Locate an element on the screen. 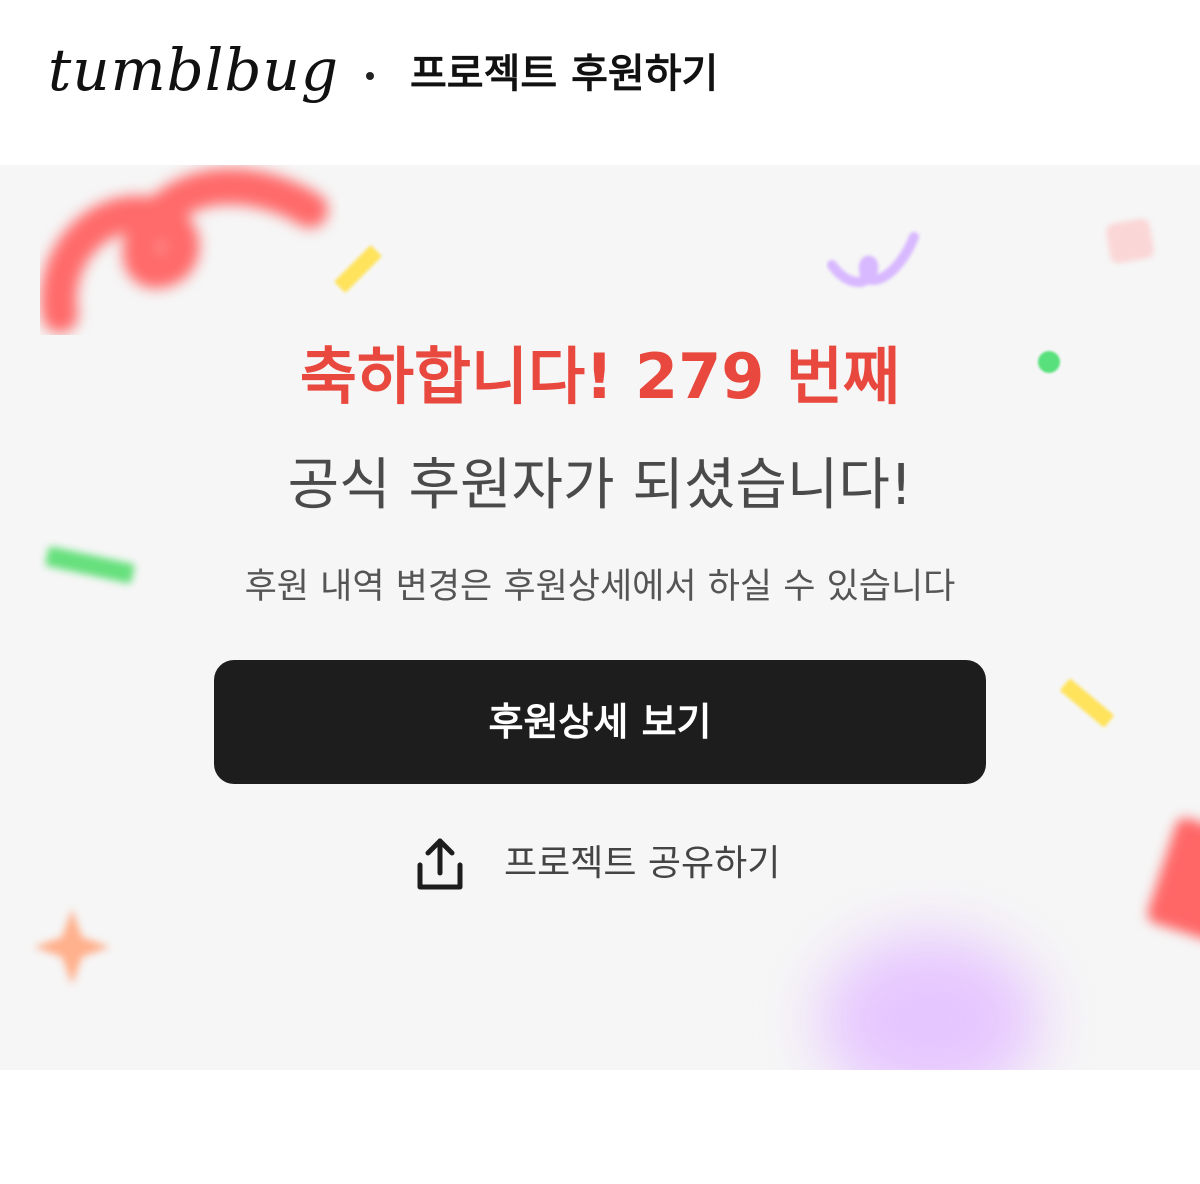 The height and width of the screenshot is (1184, 1200). share-upload-icon is located at coordinates (440, 864).